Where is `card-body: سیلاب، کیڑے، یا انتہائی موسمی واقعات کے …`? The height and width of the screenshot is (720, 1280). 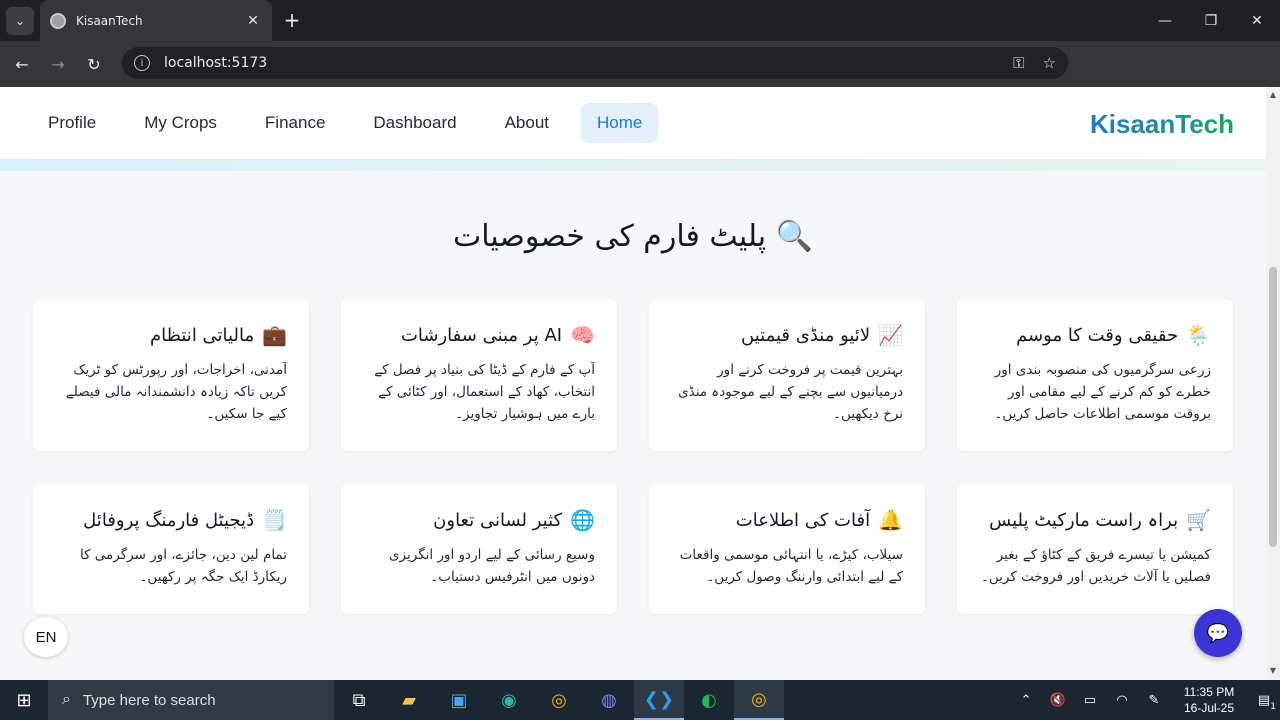
card-body: سیلاب، کیڑے، یا انتہائی موسمی واقعات کے … is located at coordinates (791, 566).